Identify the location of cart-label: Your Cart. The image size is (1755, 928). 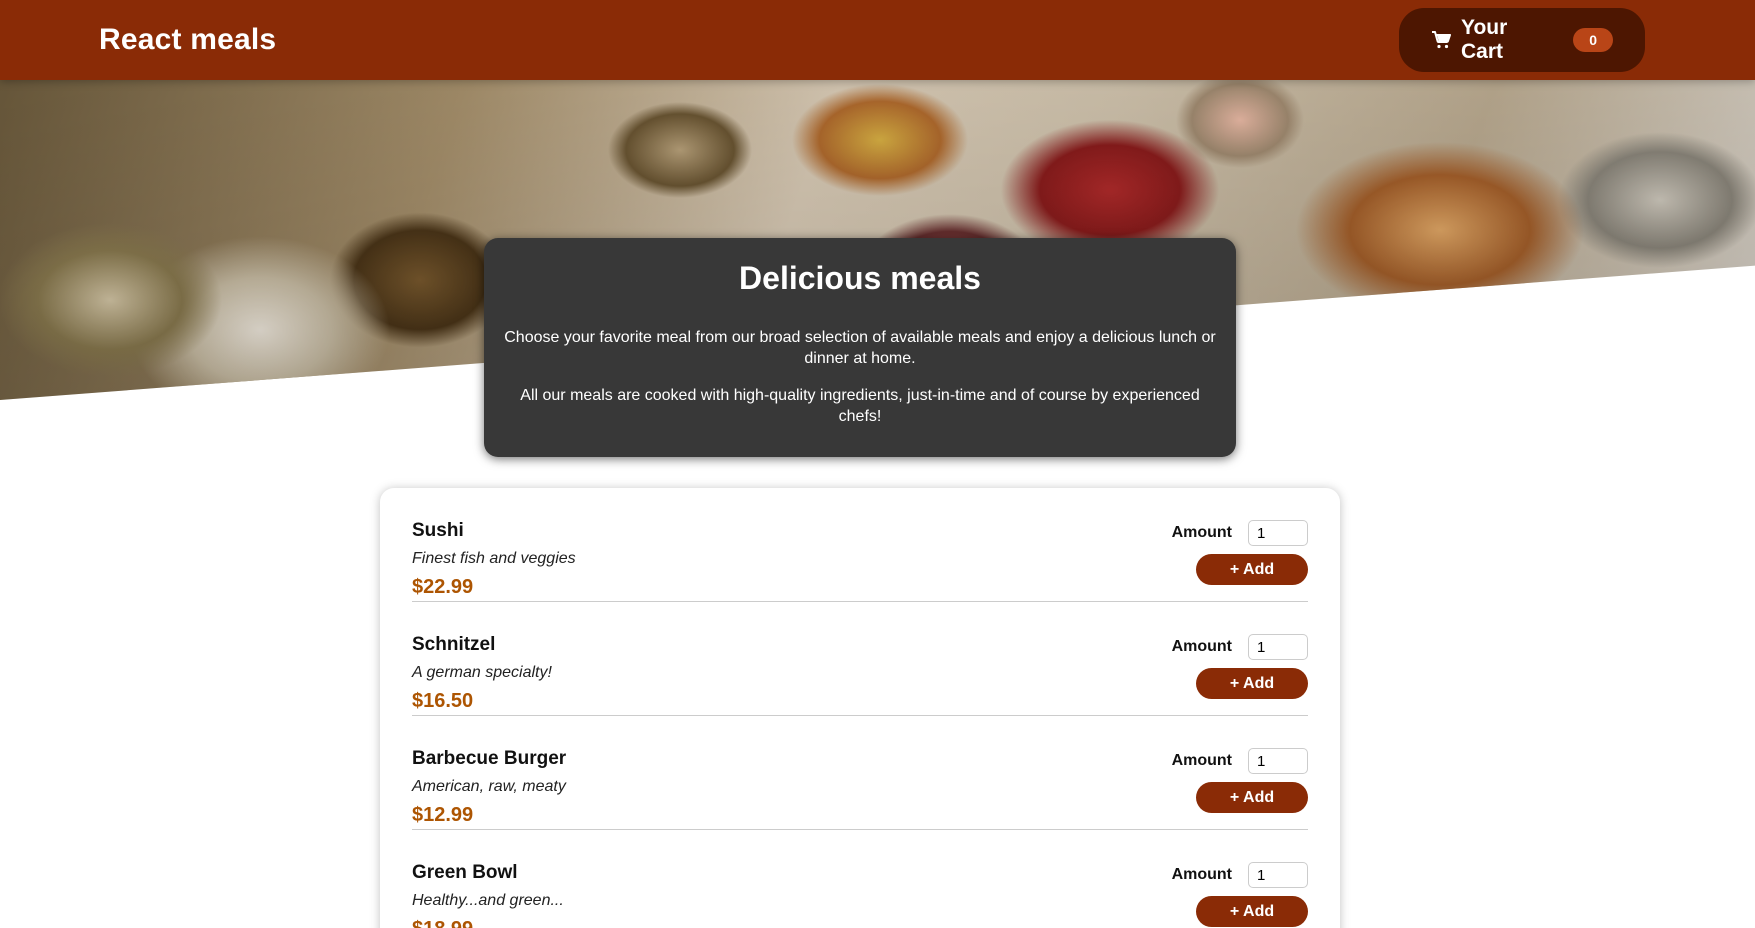
(1484, 39).